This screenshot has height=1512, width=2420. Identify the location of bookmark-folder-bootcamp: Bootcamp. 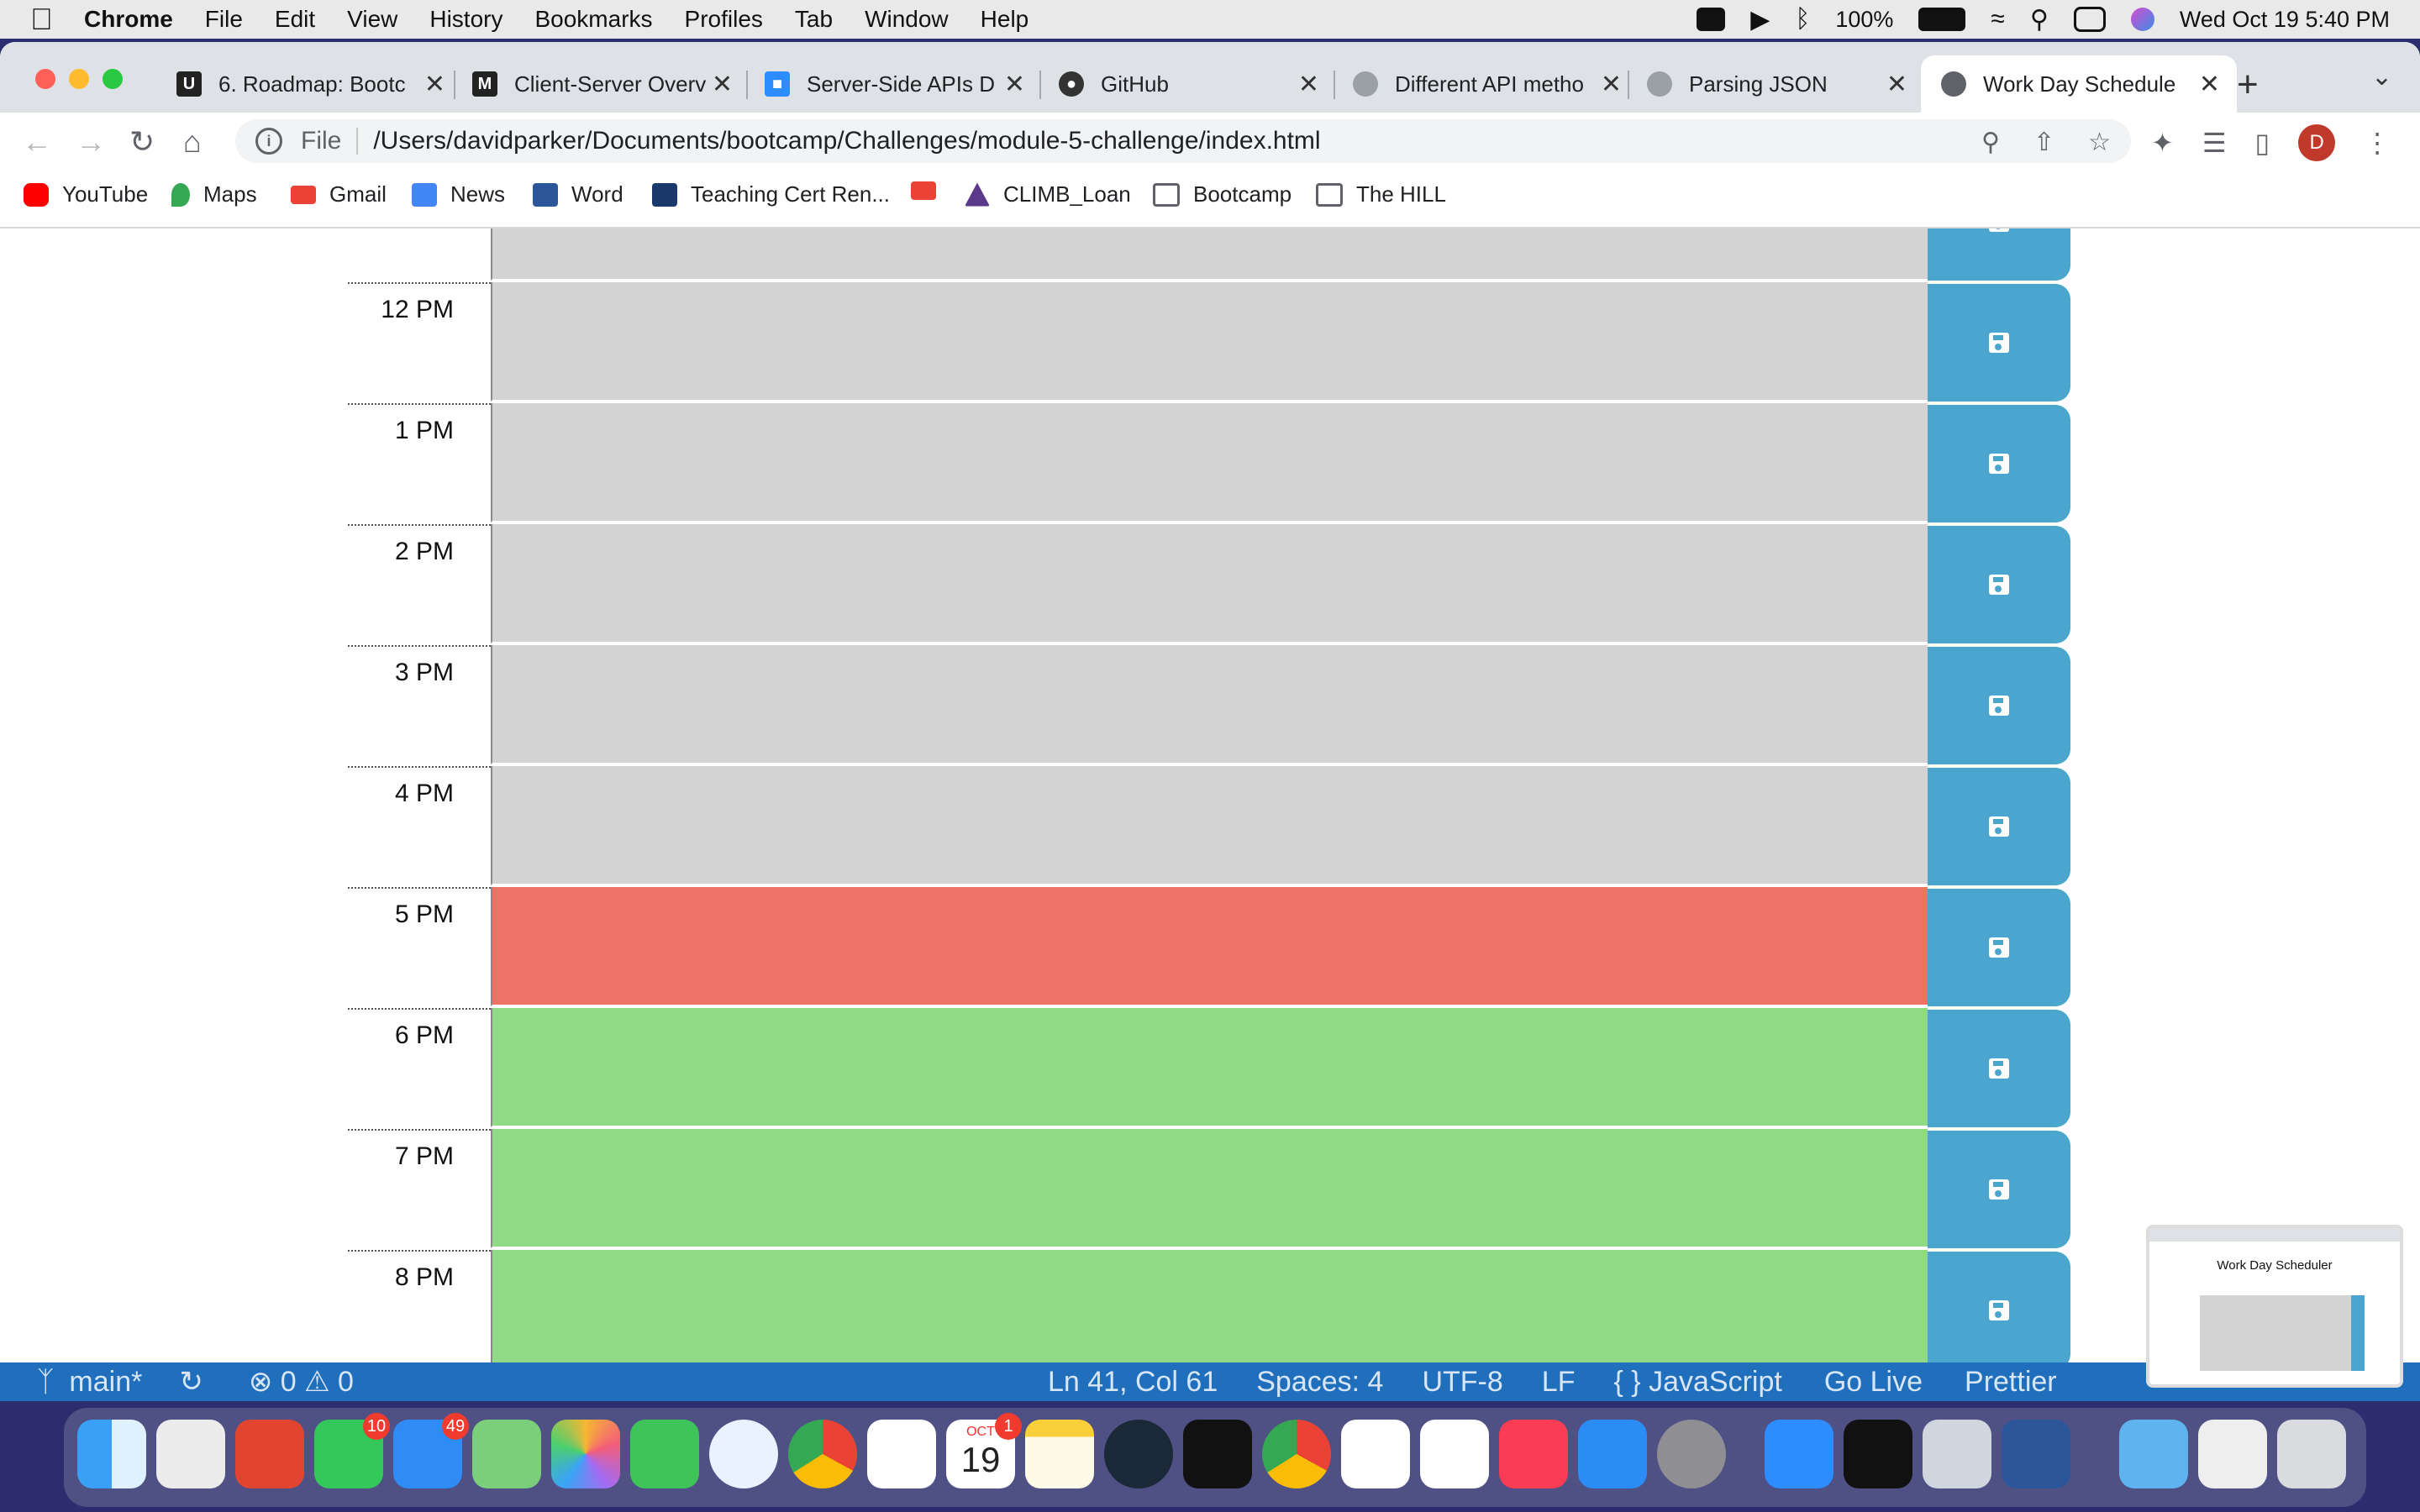
(1223, 194).